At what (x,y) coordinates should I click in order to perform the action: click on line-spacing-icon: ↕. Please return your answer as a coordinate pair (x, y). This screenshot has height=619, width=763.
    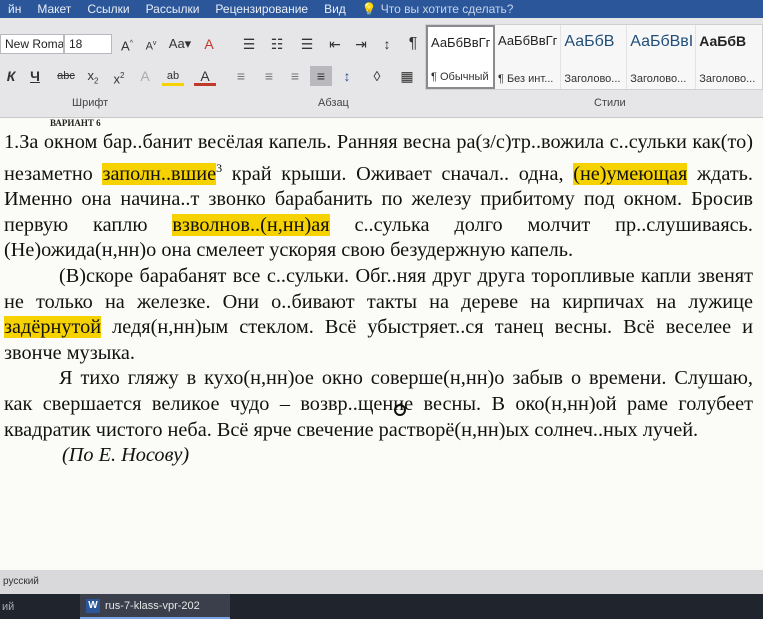
    Looking at the image, I should click on (347, 76).